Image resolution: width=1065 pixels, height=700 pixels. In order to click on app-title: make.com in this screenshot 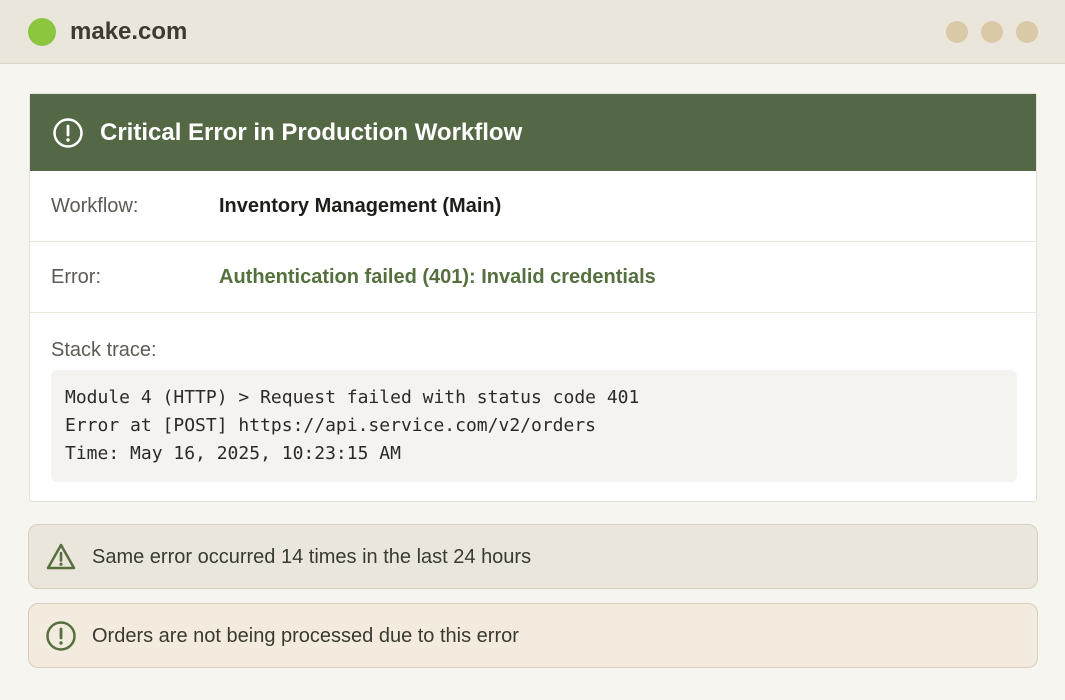, I will do `click(129, 31)`.